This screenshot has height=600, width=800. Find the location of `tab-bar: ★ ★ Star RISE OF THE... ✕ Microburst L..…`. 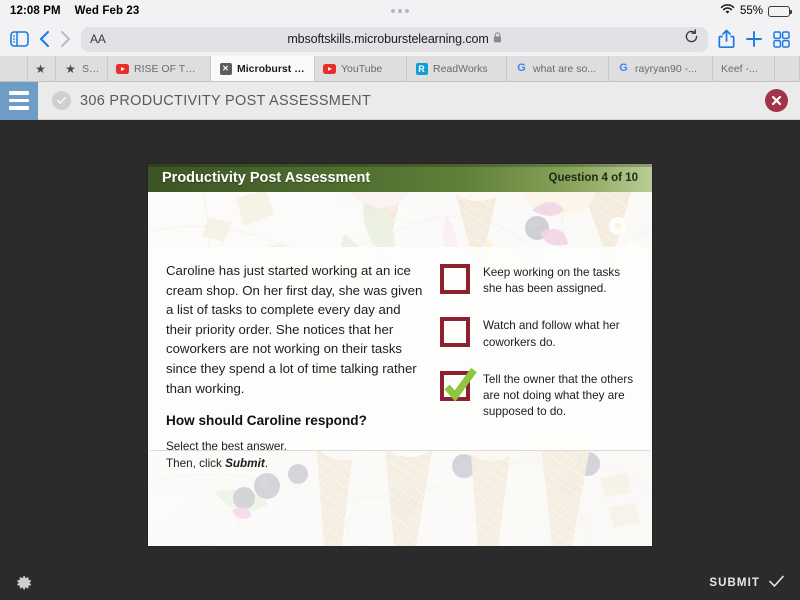

tab-bar: ★ ★ Star RISE OF THE... ✕ Microburst L..… is located at coordinates (400, 69).